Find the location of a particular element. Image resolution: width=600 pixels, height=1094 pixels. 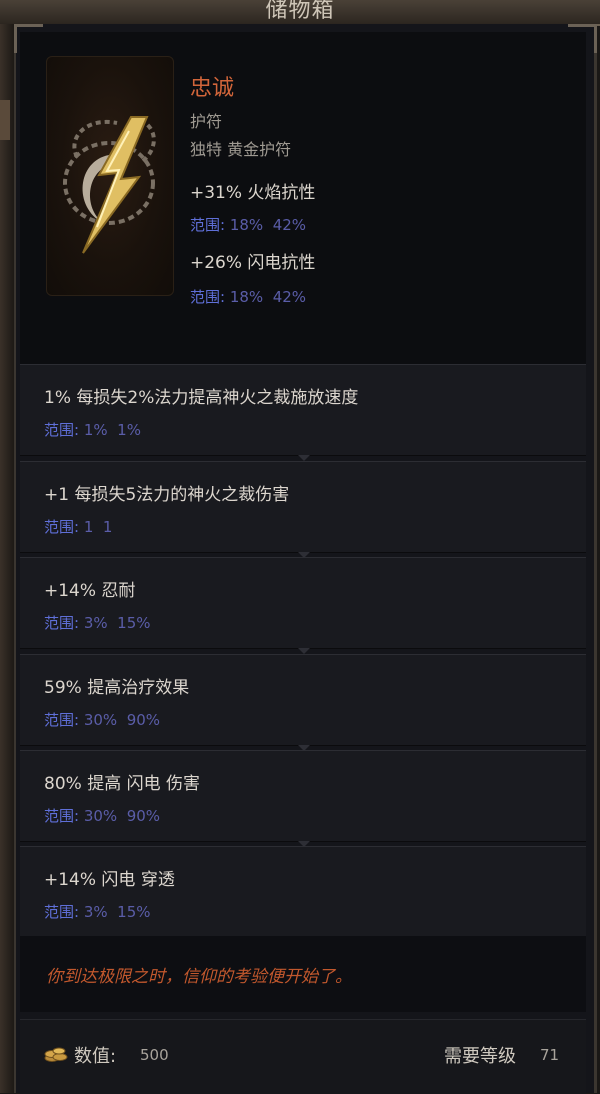

flavor-box: 你到达极限之时，信仰的考验便开始了。 is located at coordinates (303, 974).